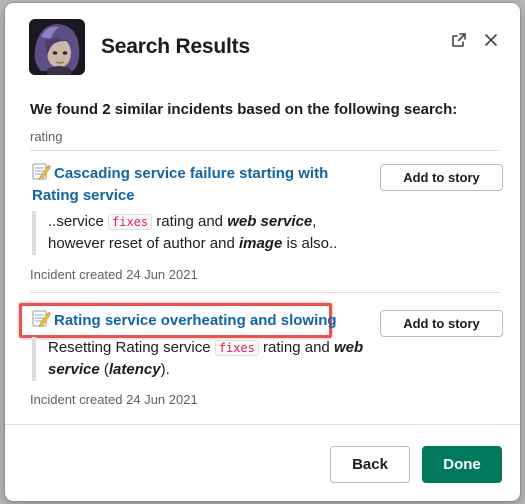 The width and height of the screenshot is (525, 504). Describe the element at coordinates (491, 40) in the screenshot. I see `close-icon` at that location.